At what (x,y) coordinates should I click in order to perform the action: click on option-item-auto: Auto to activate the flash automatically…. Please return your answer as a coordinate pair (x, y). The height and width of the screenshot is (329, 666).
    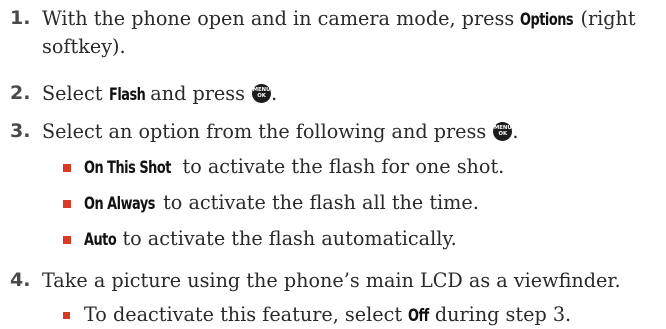
    Looking at the image, I should click on (375, 239).